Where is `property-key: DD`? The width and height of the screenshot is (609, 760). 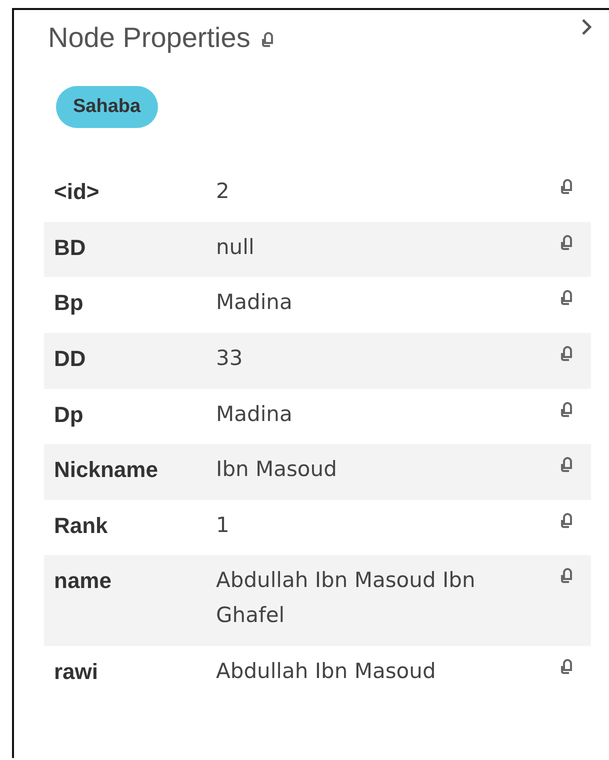
property-key: DD is located at coordinates (135, 359).